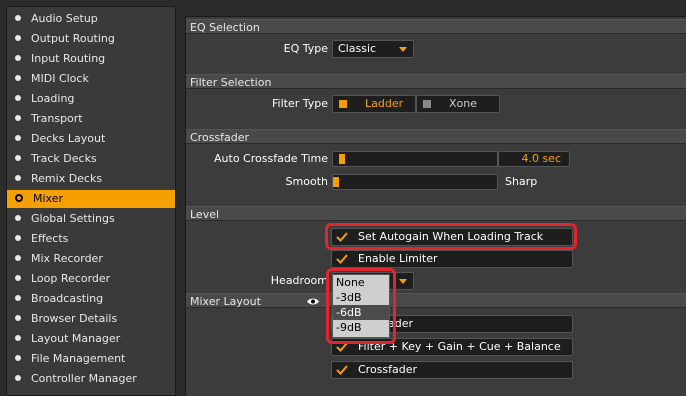 This screenshot has height=396, width=686. I want to click on radio-unselected-icon, so click(427, 104).